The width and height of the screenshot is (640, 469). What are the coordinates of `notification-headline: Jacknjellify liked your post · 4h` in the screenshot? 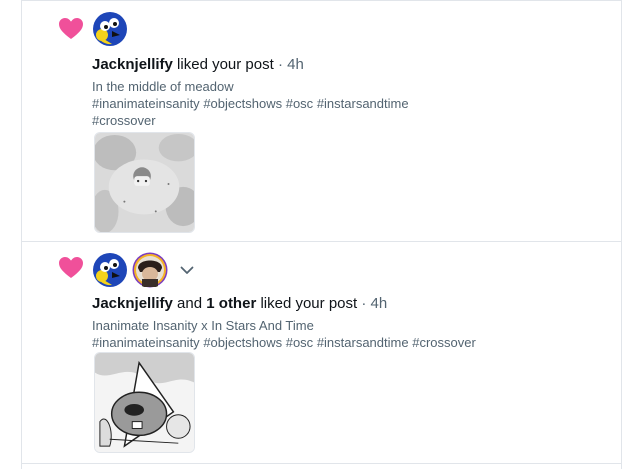 It's located at (346, 65).